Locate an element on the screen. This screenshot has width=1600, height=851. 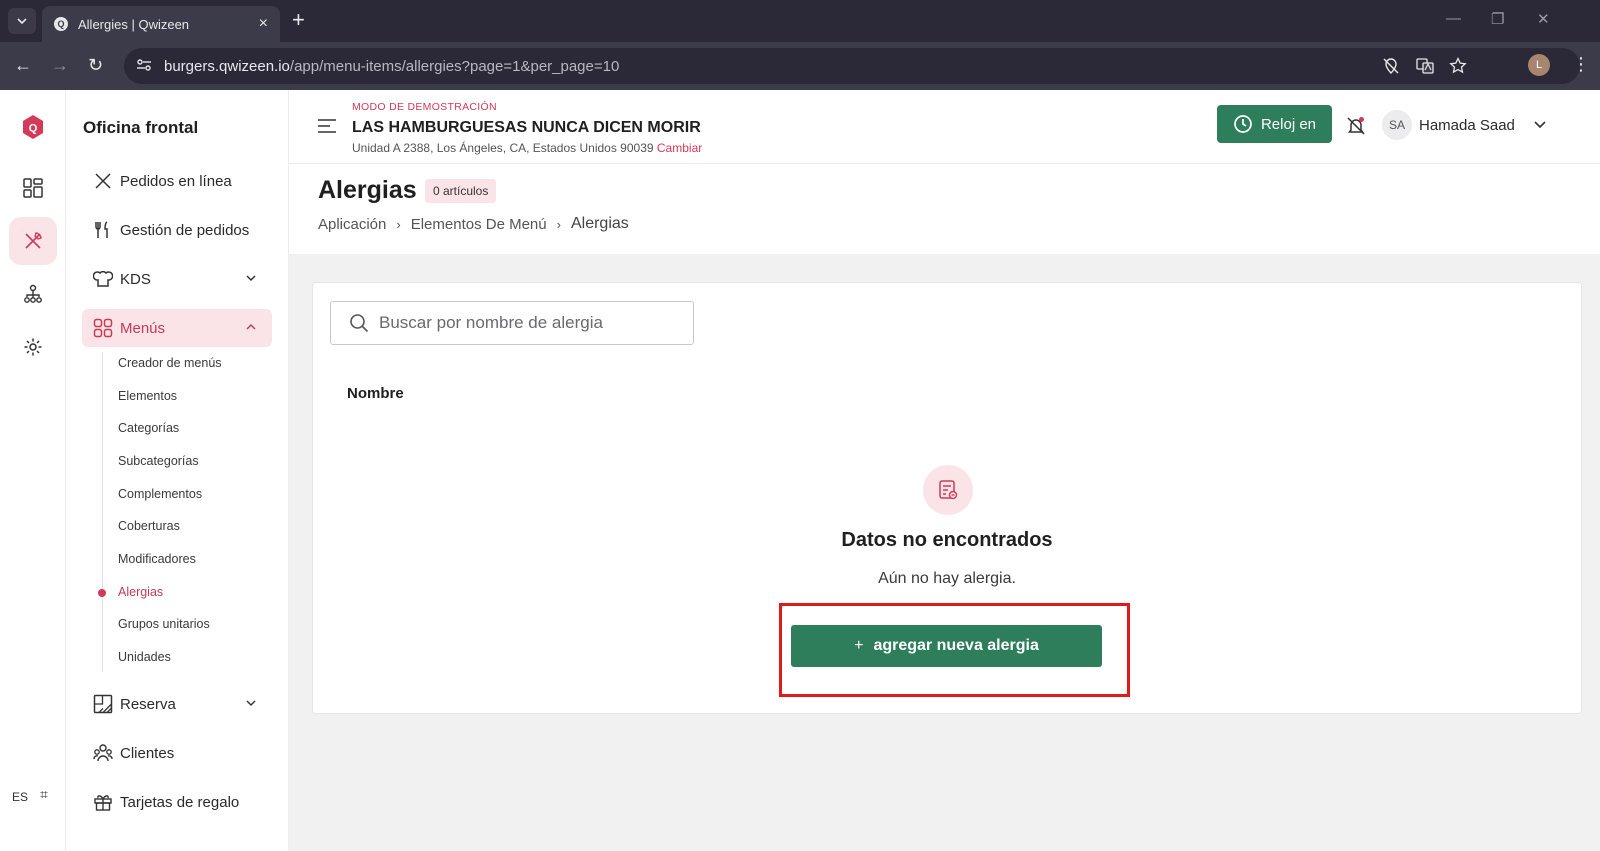
browser-tab: Q Allergies | Qwizeen × is located at coordinates (161, 24).